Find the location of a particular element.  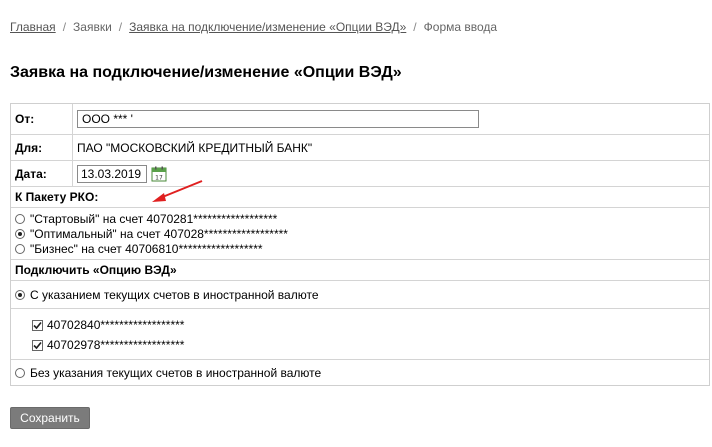

ved-section: Подключить «Опцию ВЭД» is located at coordinates (360, 269).